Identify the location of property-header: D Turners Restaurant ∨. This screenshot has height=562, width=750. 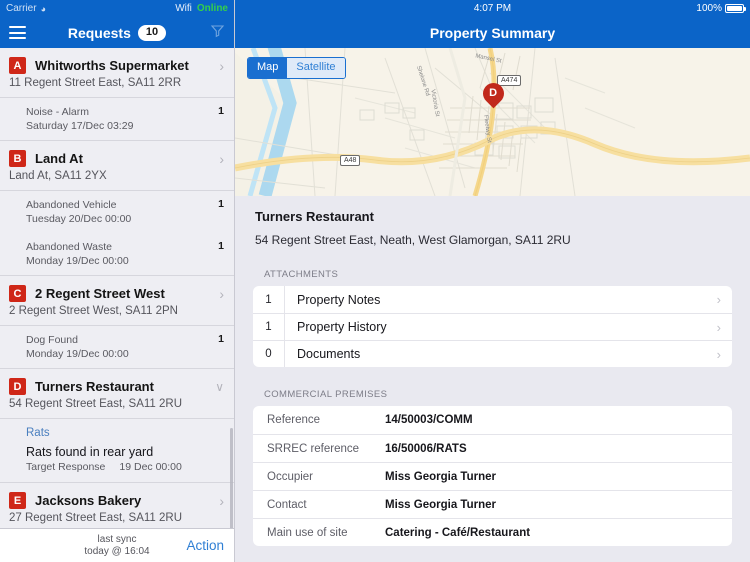
(117, 383).